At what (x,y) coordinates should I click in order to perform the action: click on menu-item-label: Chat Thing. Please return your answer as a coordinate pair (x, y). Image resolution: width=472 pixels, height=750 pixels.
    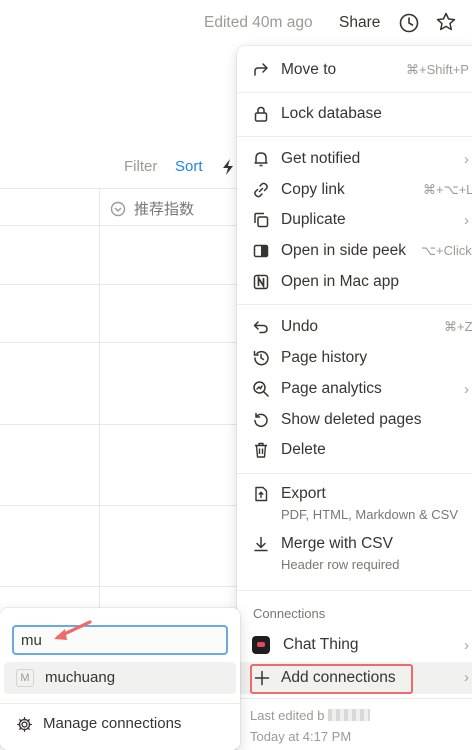
    Looking at the image, I should click on (321, 644).